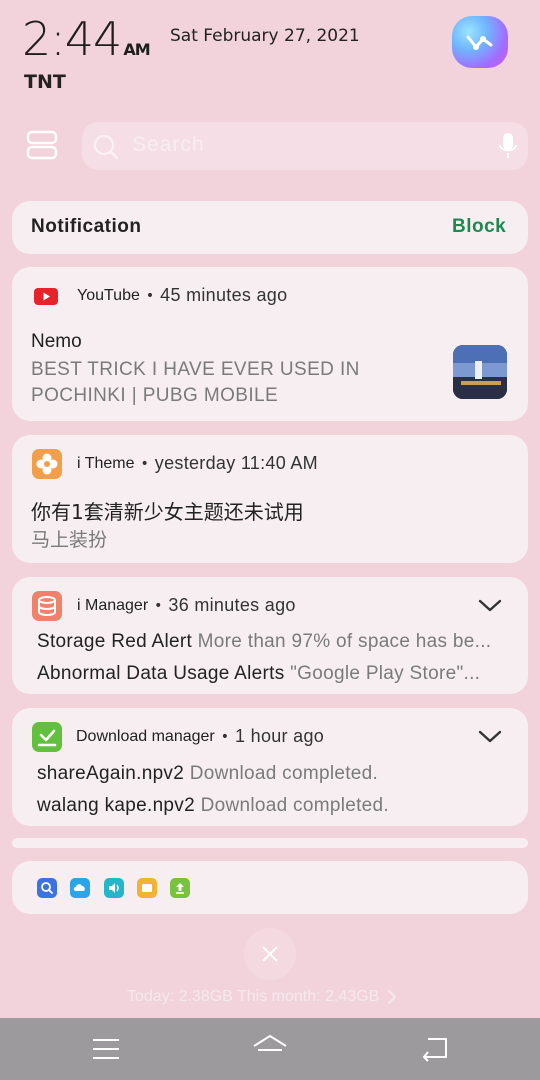  Describe the element at coordinates (236, 463) in the screenshot. I see `notification-time: yesterday 11:40 AM` at that location.